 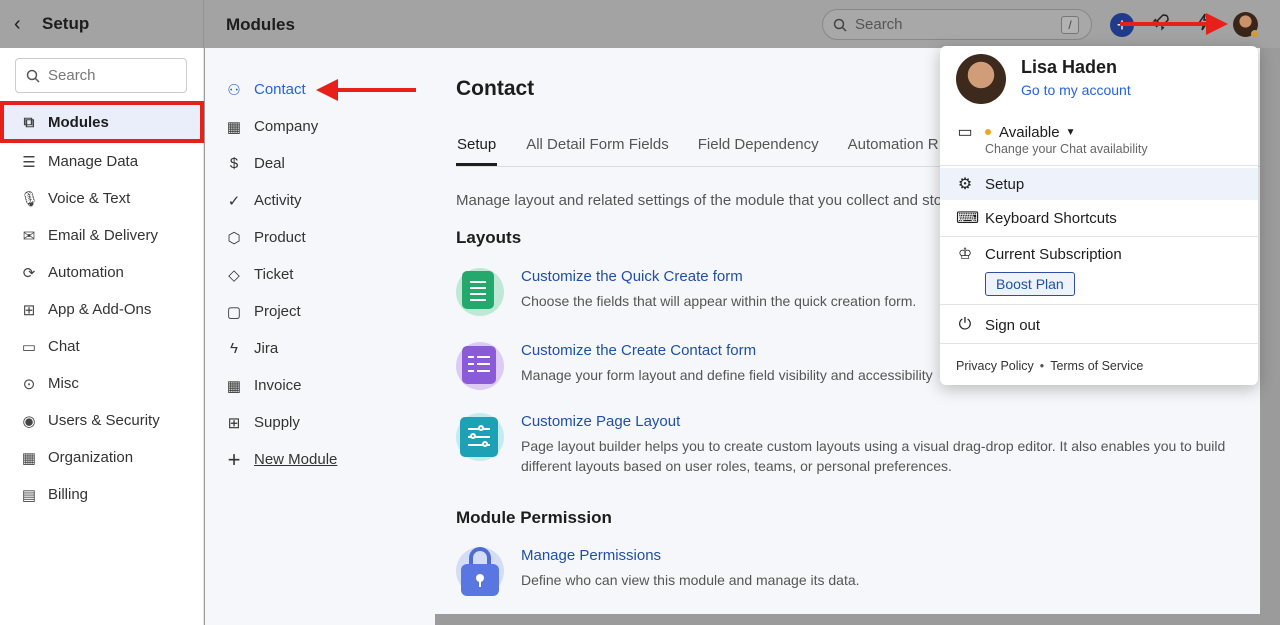 What do you see at coordinates (320, 422) in the screenshot?
I see `module-item-supply: ⊞ Supply` at bounding box center [320, 422].